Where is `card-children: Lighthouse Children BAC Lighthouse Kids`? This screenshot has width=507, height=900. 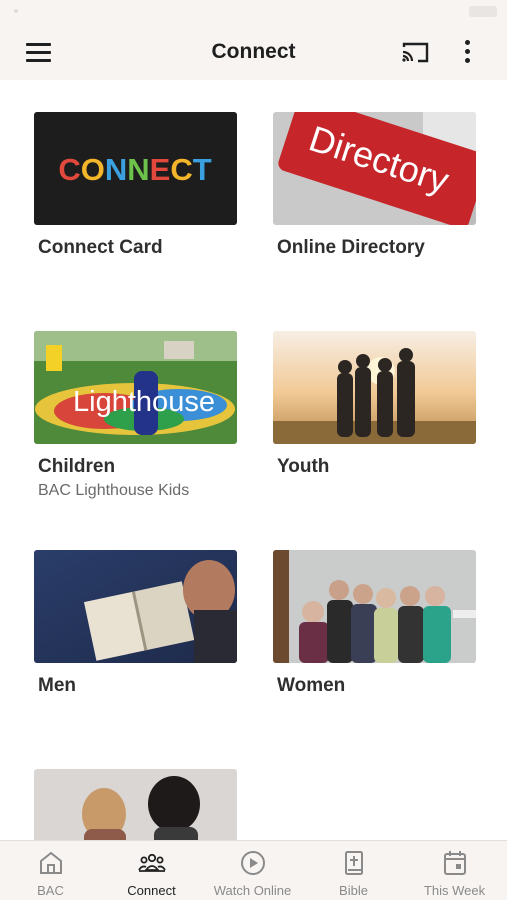
card-children: Lighthouse Children BAC Lighthouse Kids is located at coordinates (135, 415).